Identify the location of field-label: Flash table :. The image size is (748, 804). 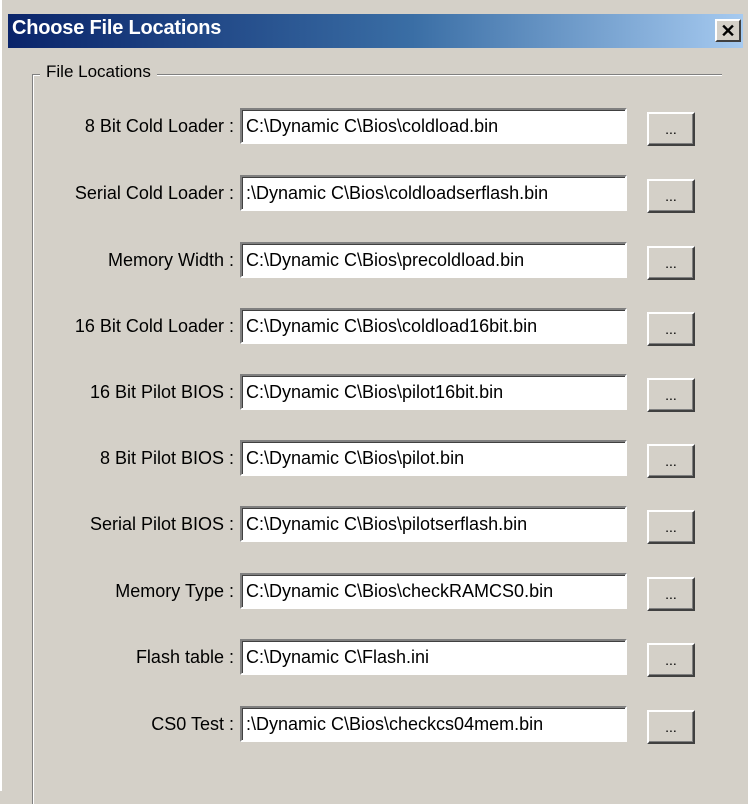
(184, 657).